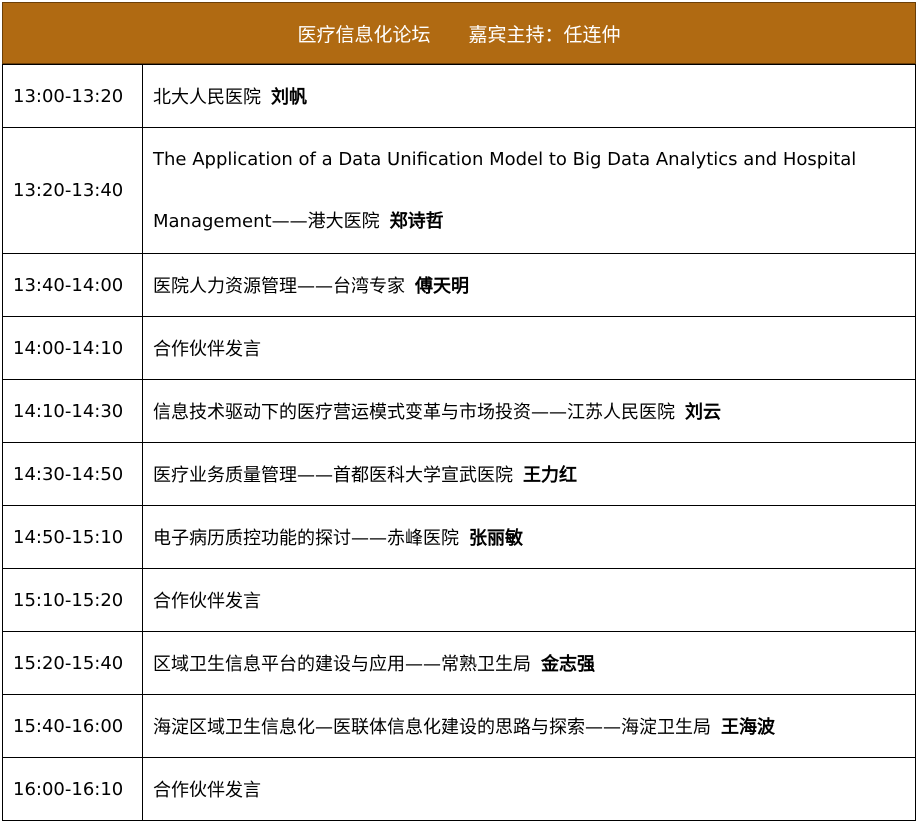 This screenshot has width=918, height=828. Describe the element at coordinates (432, 727) in the screenshot. I see `session-topic: 海淀区域卫生信息化—医联体信息化建设的思路与探索——海淀卫生局` at that location.